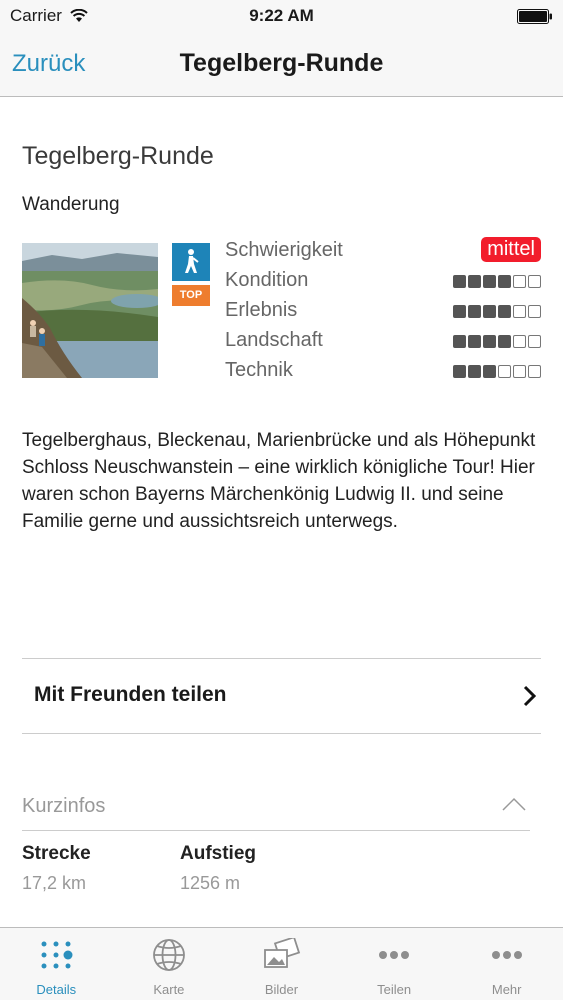  Describe the element at coordinates (218, 868) in the screenshot. I see `stat-ascent: Aufstieg 1256 m` at that location.